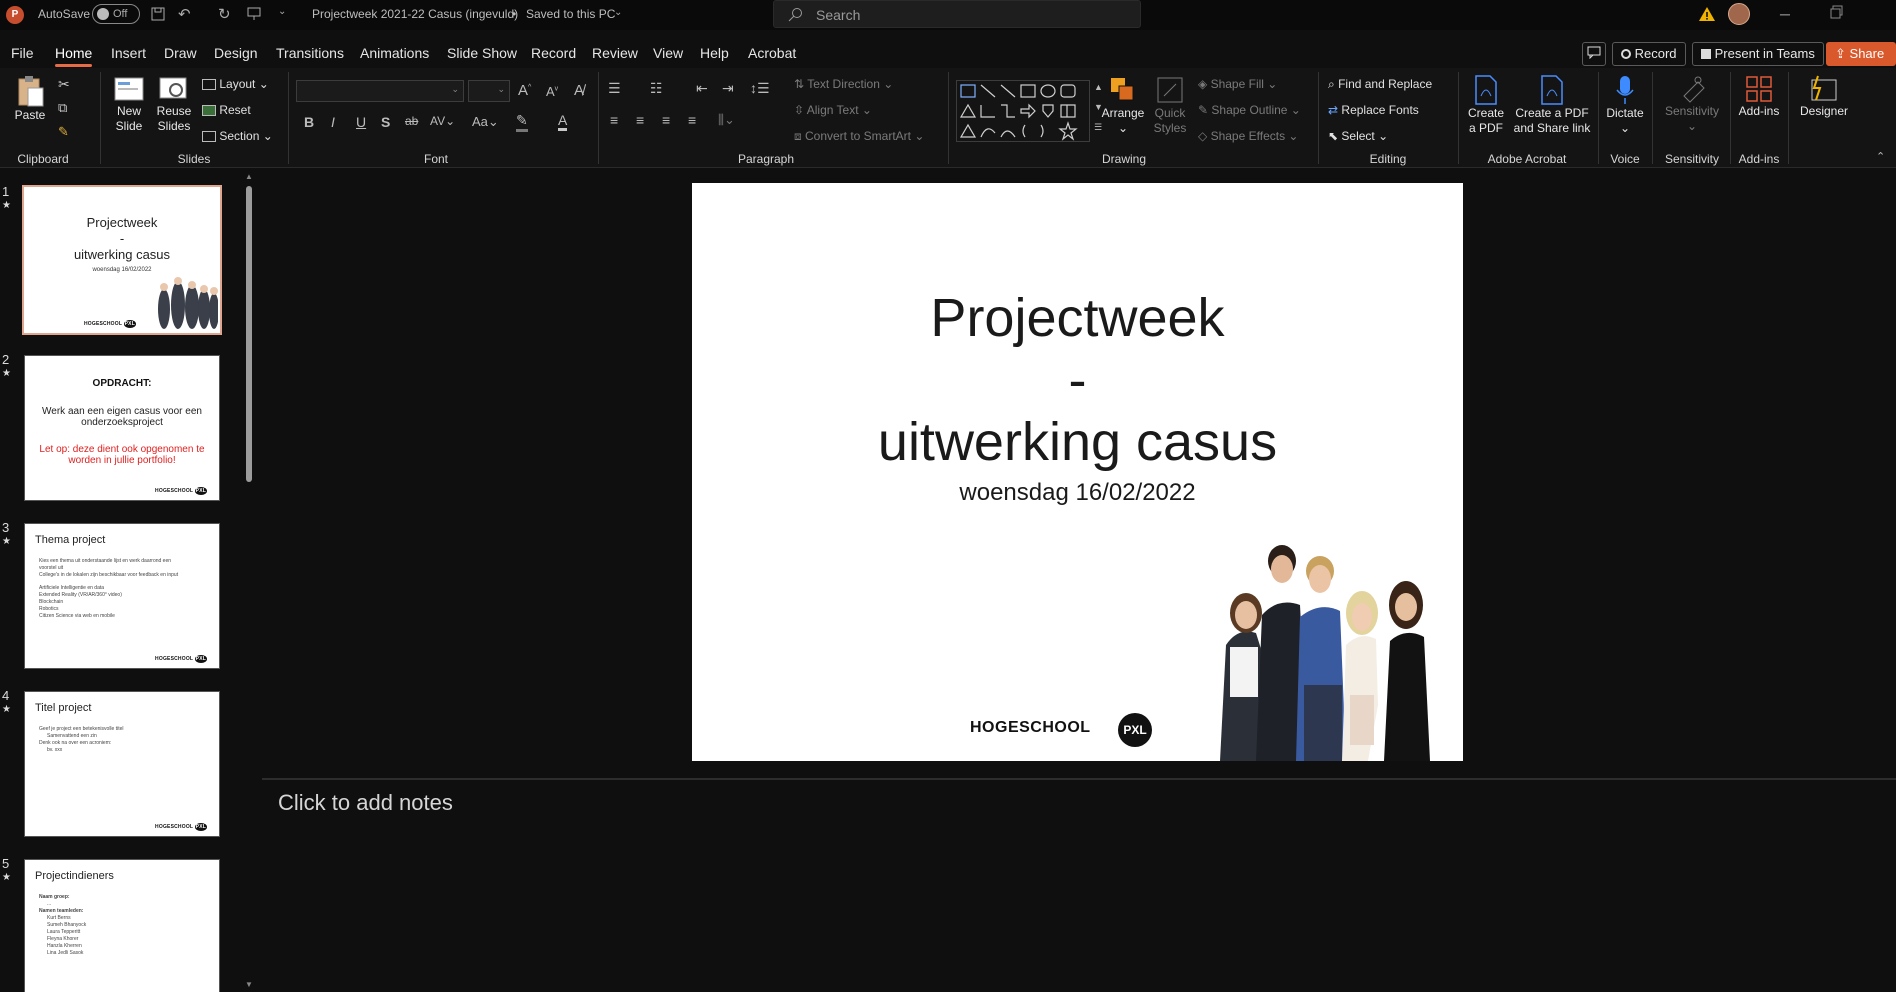 The width and height of the screenshot is (1896, 992). What do you see at coordinates (1837, 12) in the screenshot?
I see `restore-icon` at bounding box center [1837, 12].